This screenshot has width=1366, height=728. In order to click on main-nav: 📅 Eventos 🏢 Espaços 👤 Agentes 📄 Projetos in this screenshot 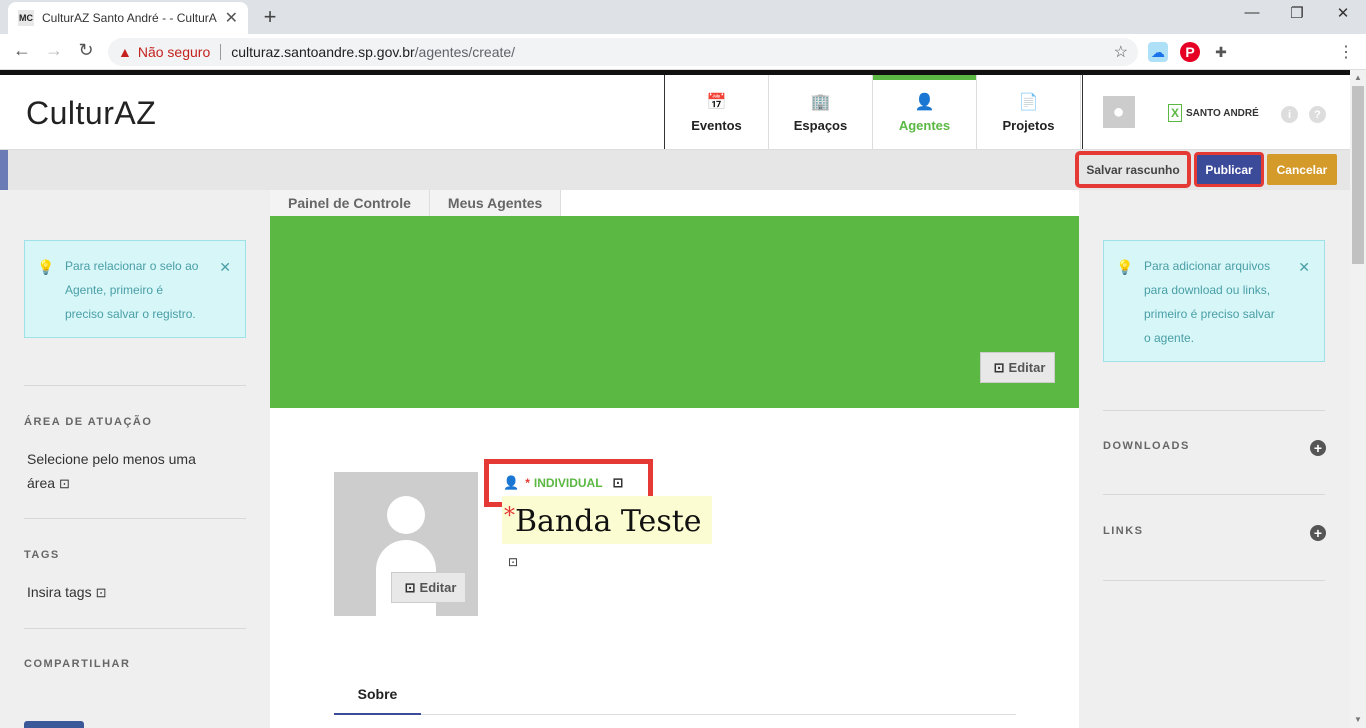, I will do `click(872, 112)`.